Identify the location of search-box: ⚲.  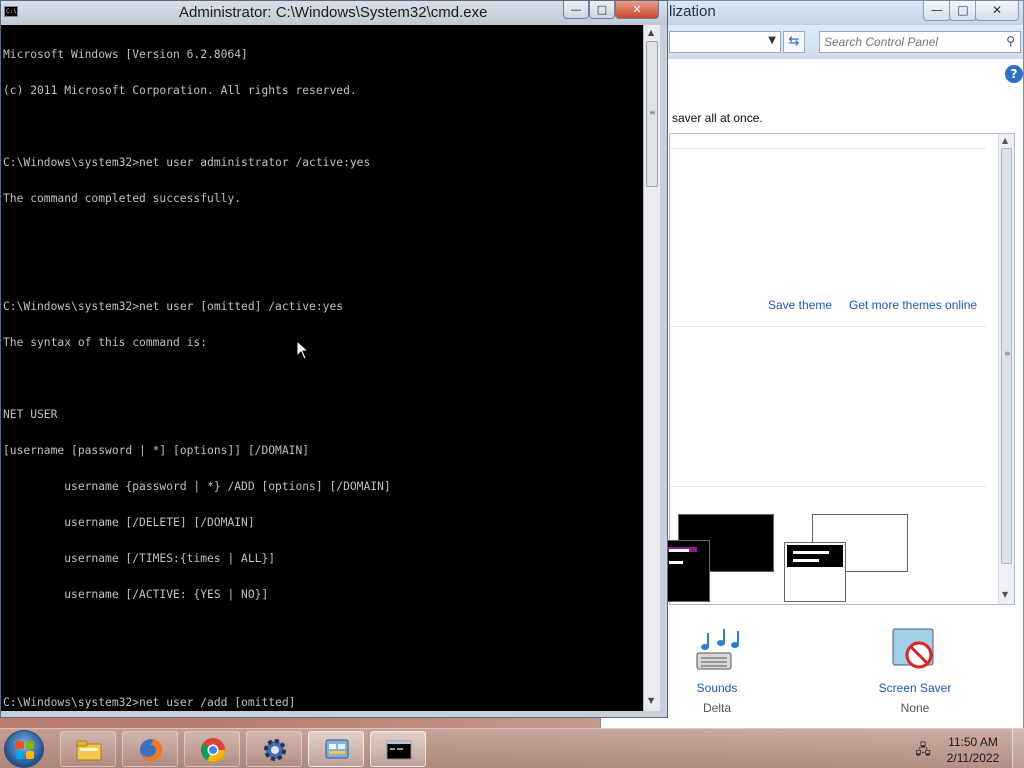
(920, 42).